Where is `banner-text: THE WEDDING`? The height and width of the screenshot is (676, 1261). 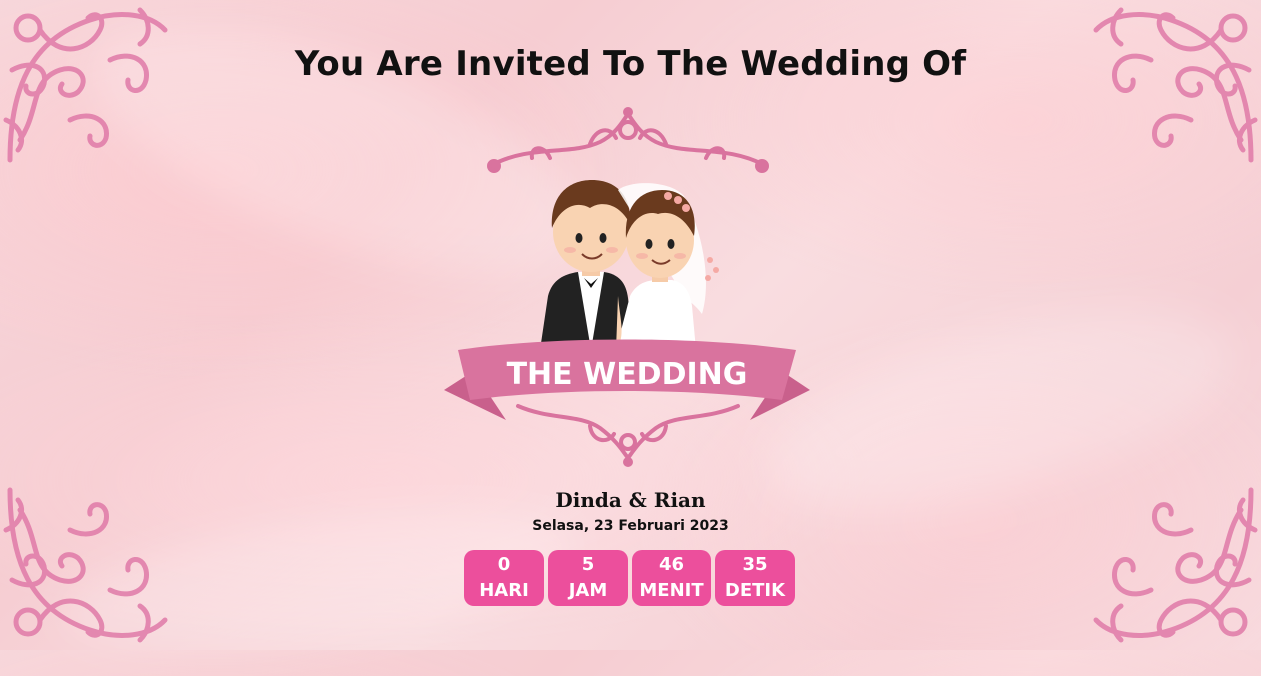 banner-text: THE WEDDING is located at coordinates (627, 374).